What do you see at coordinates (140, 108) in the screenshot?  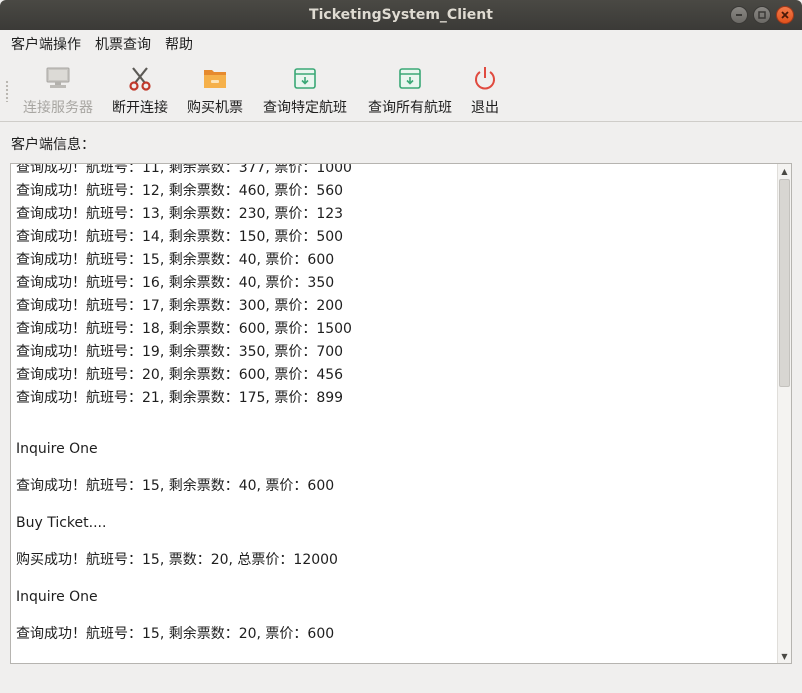 I see `disconnect-label: 断开连接` at bounding box center [140, 108].